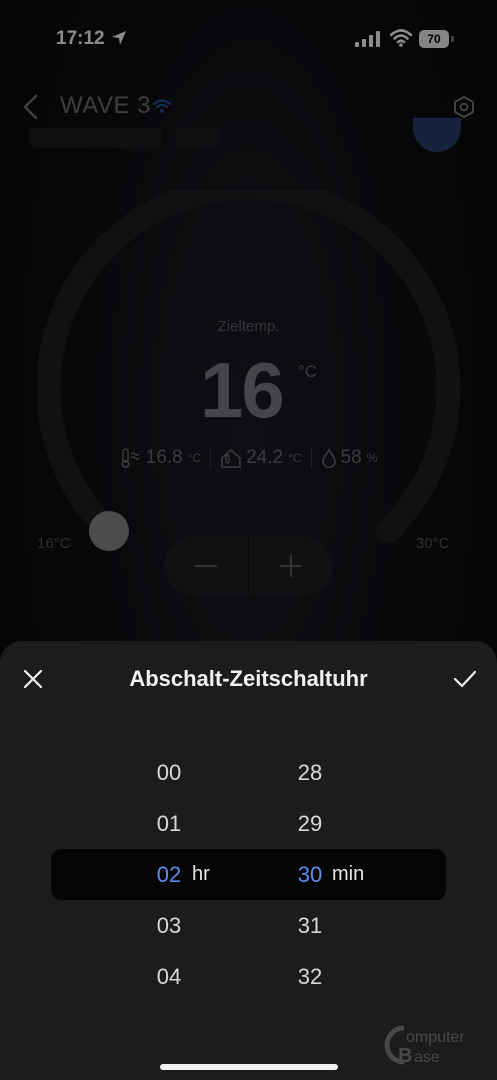  What do you see at coordinates (169, 773) in the screenshot?
I see `hour-option: 00` at bounding box center [169, 773].